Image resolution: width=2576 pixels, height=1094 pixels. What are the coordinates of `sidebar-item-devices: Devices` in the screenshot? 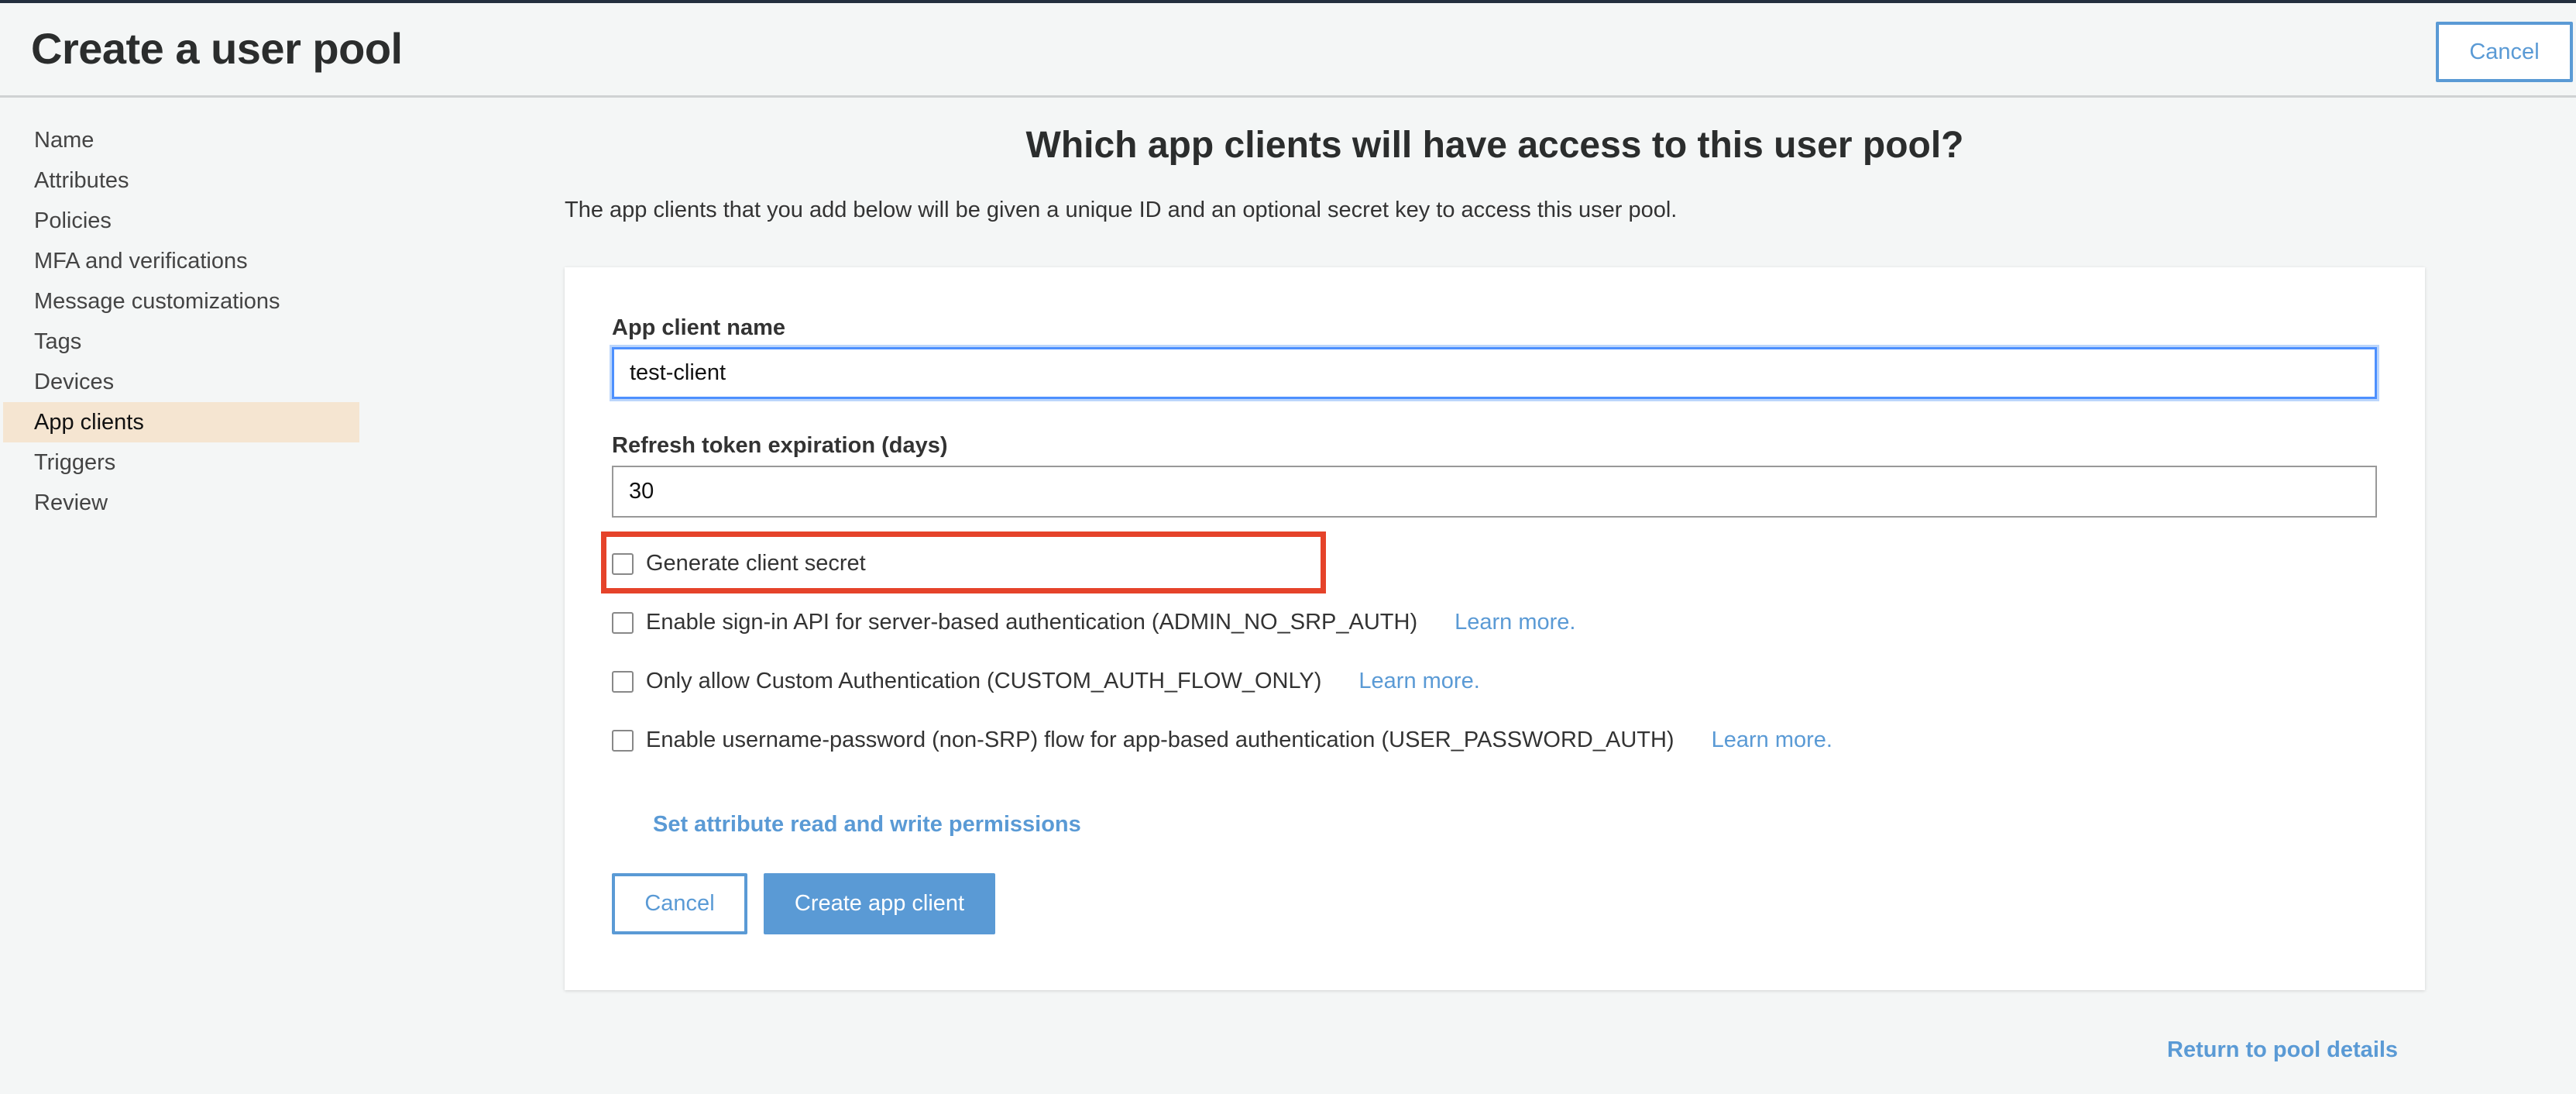 It's located at (181, 382).